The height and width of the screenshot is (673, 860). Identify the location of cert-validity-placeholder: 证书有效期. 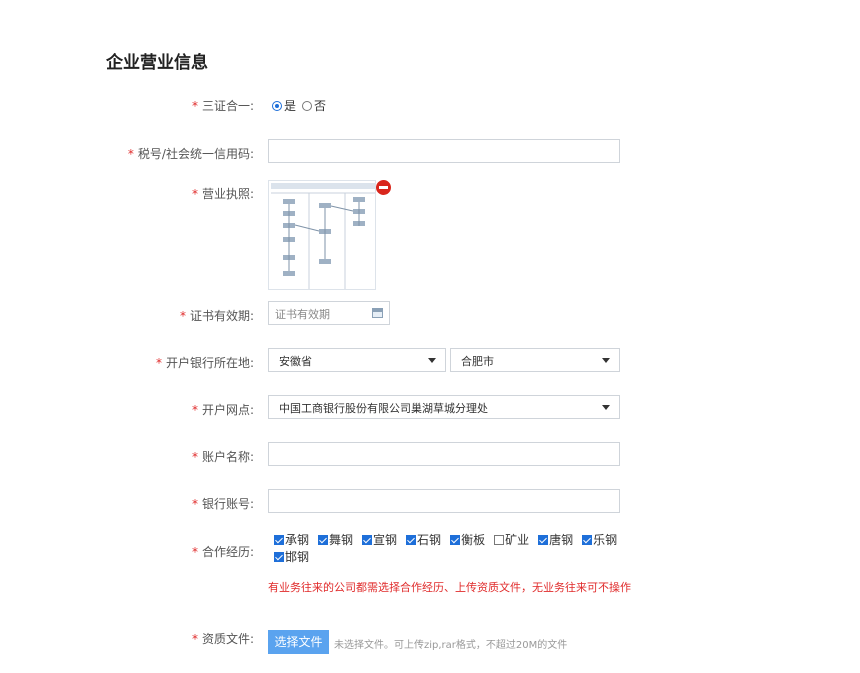
(302, 314).